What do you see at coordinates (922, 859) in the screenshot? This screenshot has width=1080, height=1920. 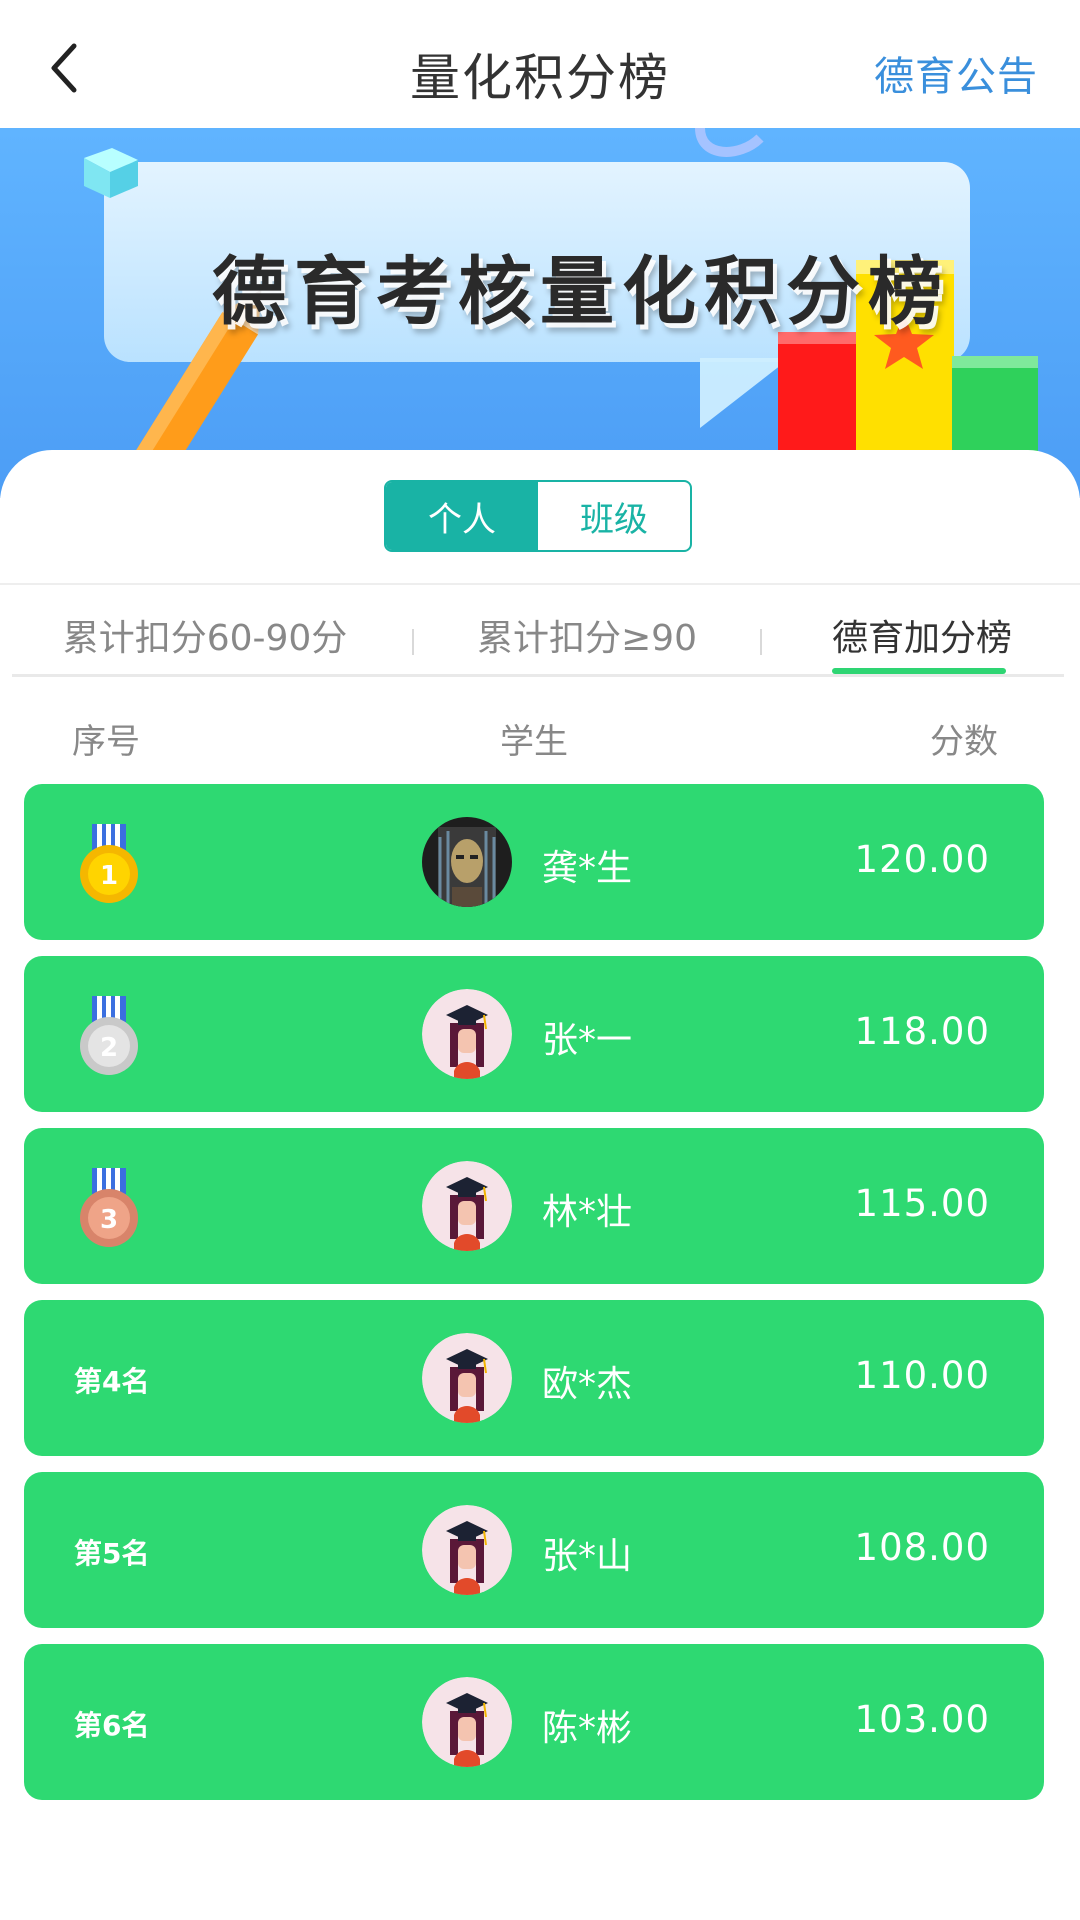 I see `student-score: 120.00` at bounding box center [922, 859].